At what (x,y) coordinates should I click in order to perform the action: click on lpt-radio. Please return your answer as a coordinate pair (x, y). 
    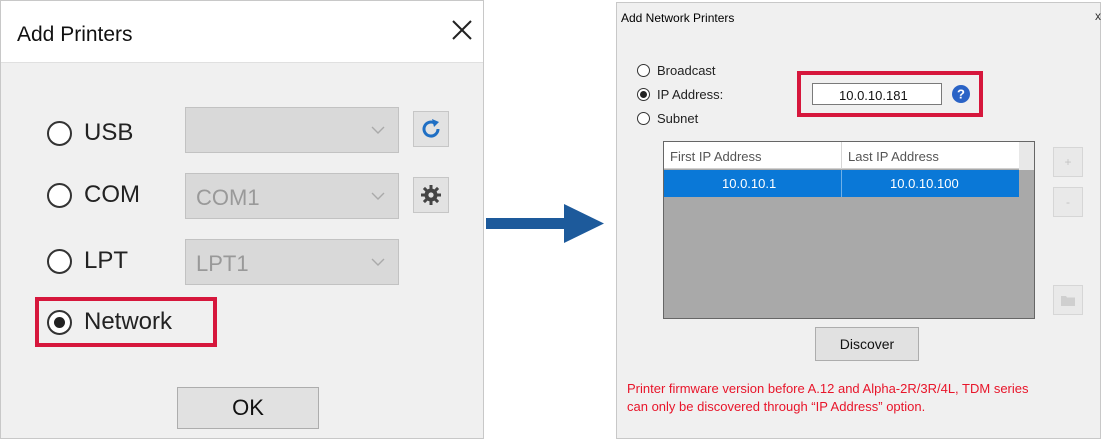
    Looking at the image, I should click on (59, 261).